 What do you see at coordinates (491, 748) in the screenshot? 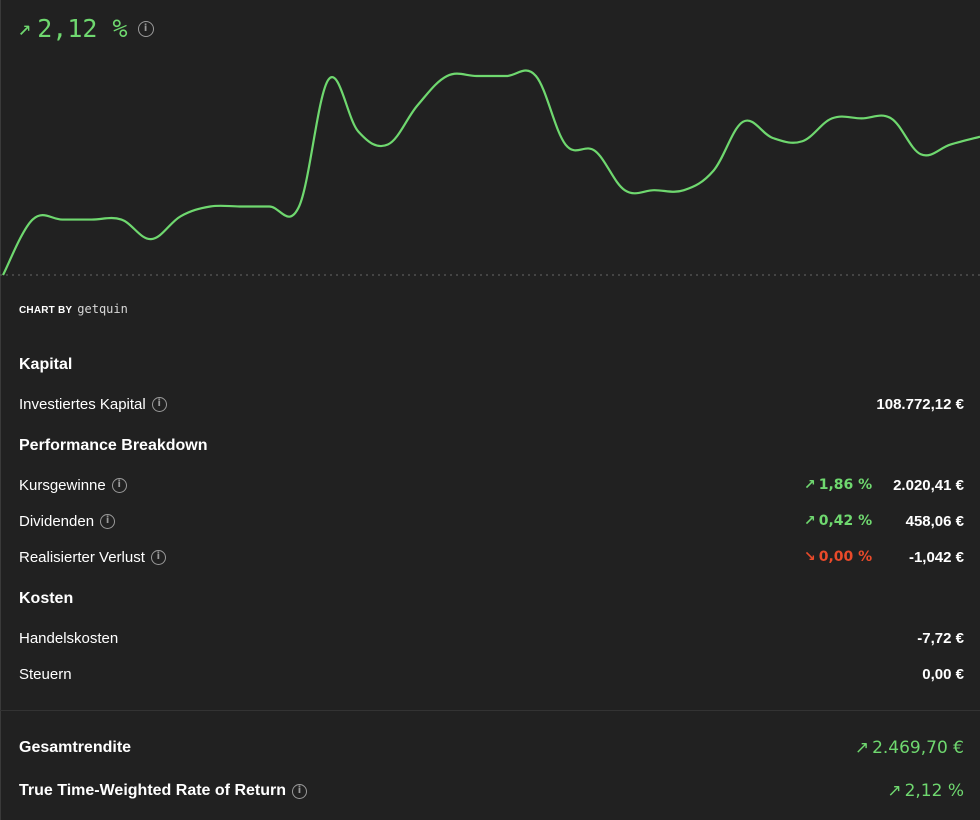
I see `row-gesamtrendite: Gesamtrendite ↗ 2.469,70 €` at bounding box center [491, 748].